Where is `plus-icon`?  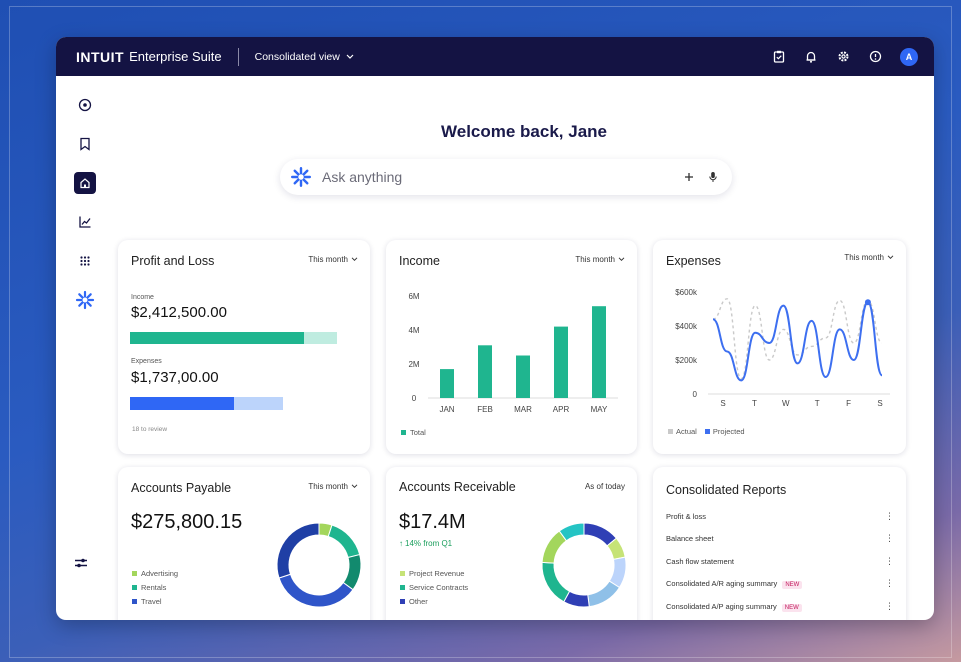
plus-icon is located at coordinates (689, 177).